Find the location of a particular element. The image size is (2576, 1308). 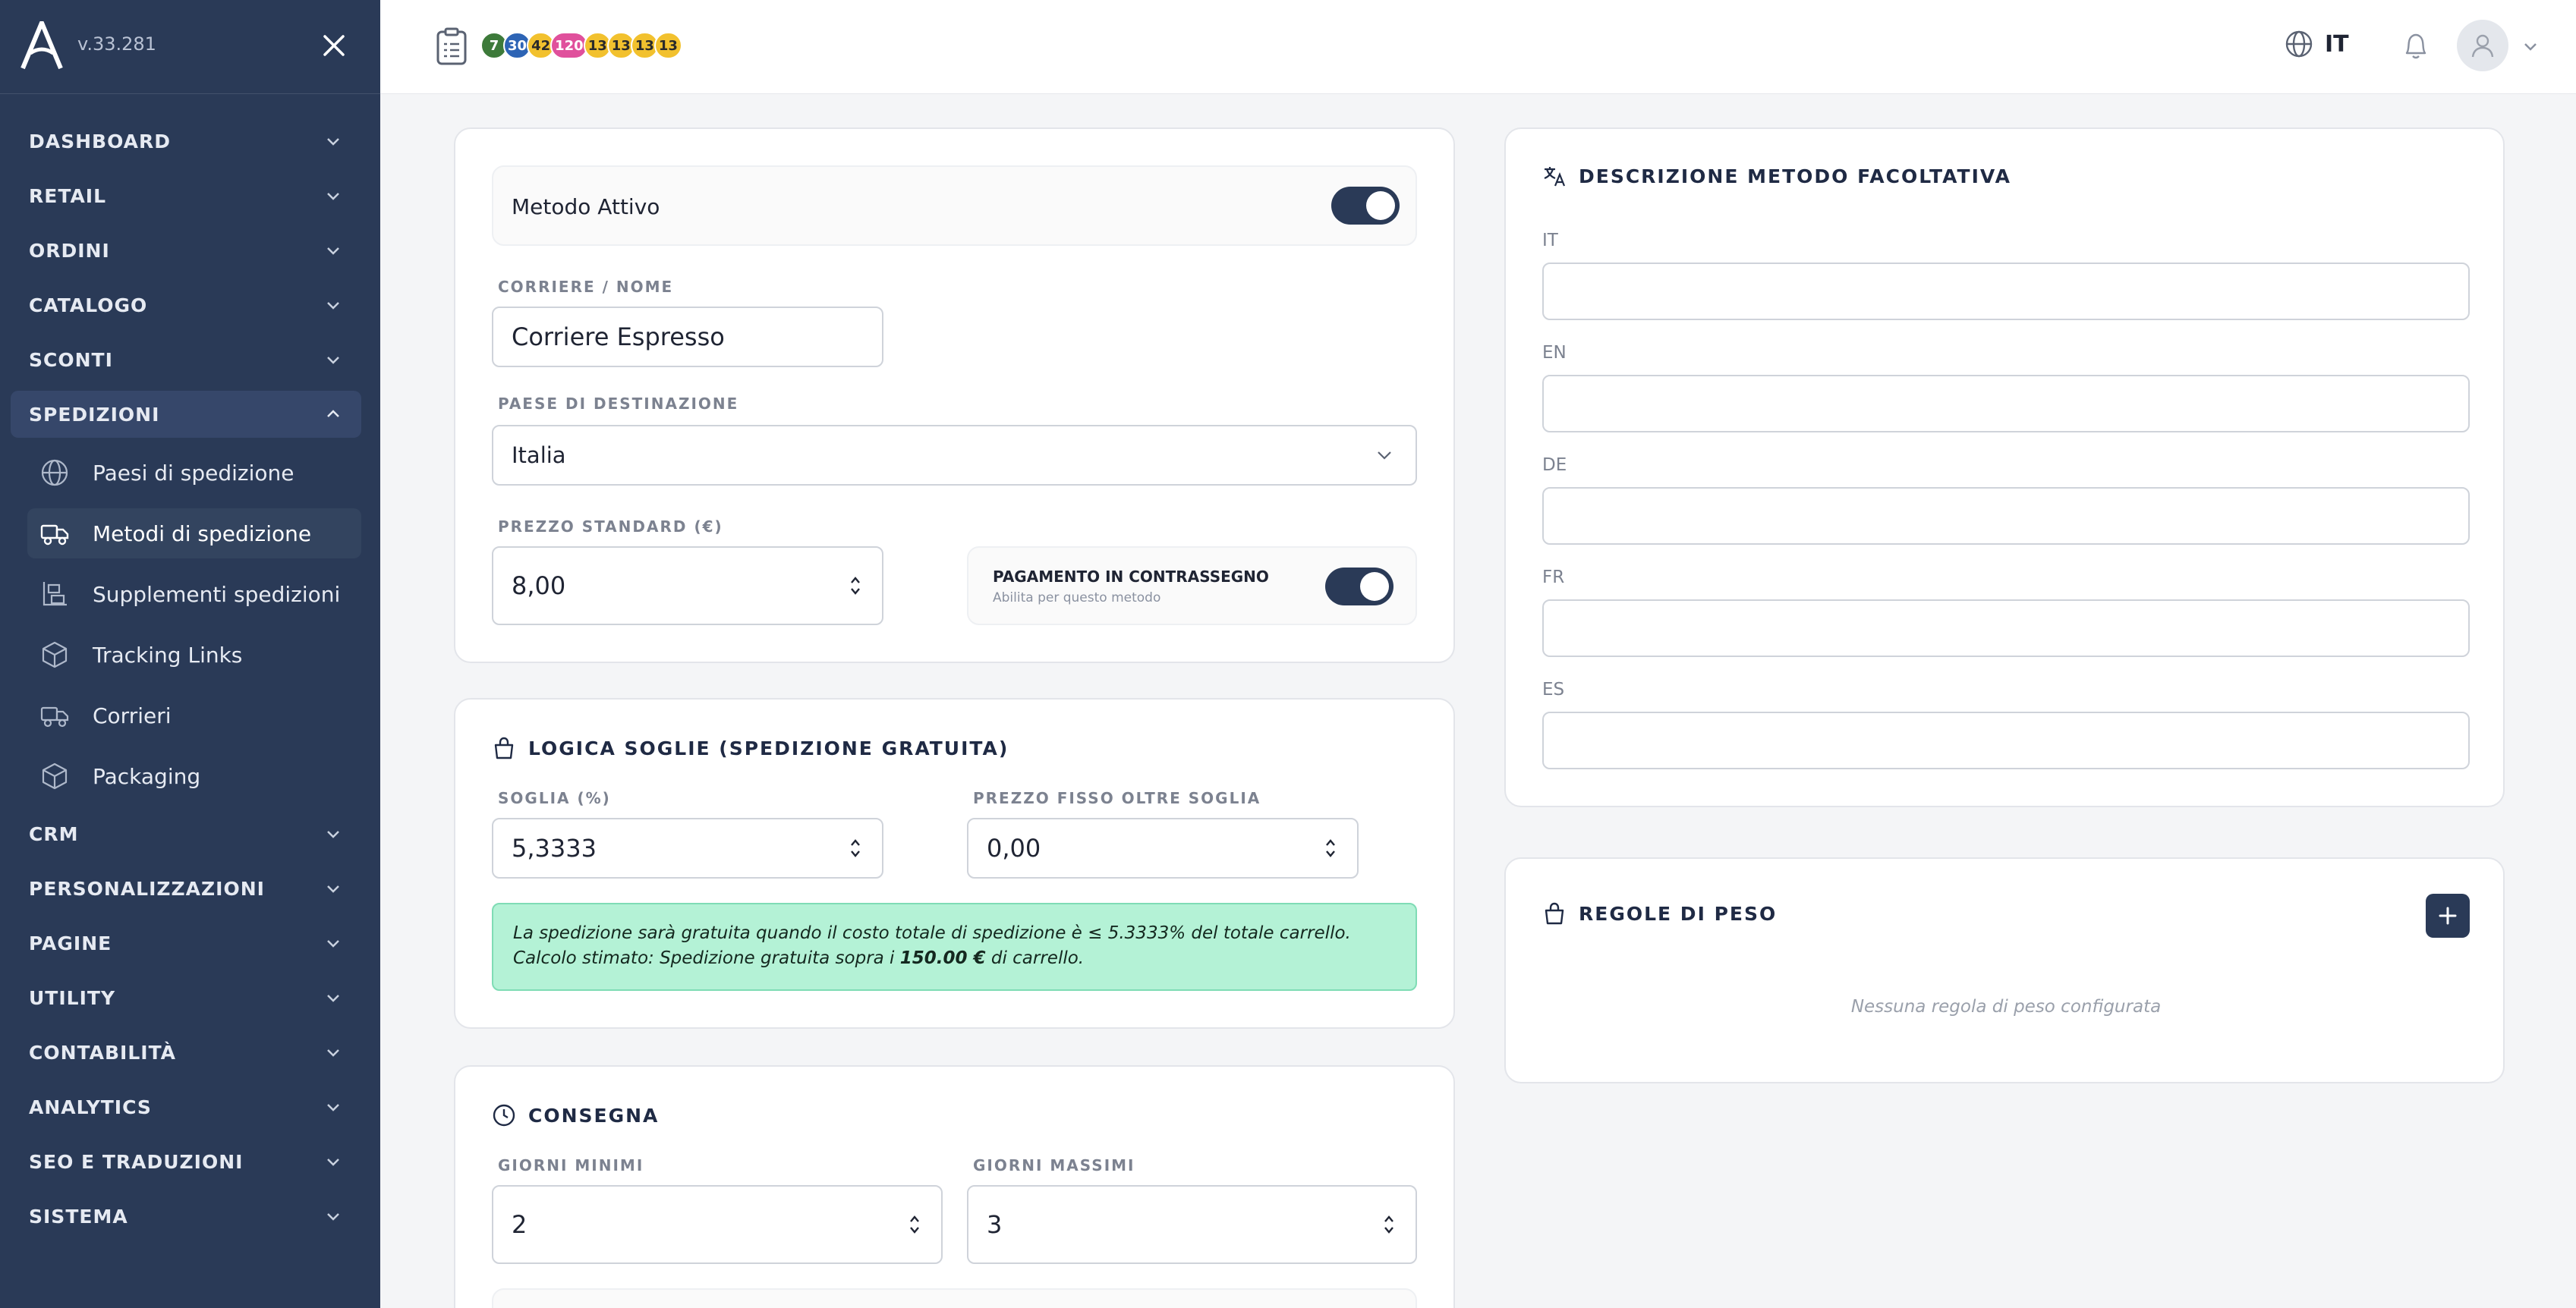

desc-input-de is located at coordinates (2006, 516).